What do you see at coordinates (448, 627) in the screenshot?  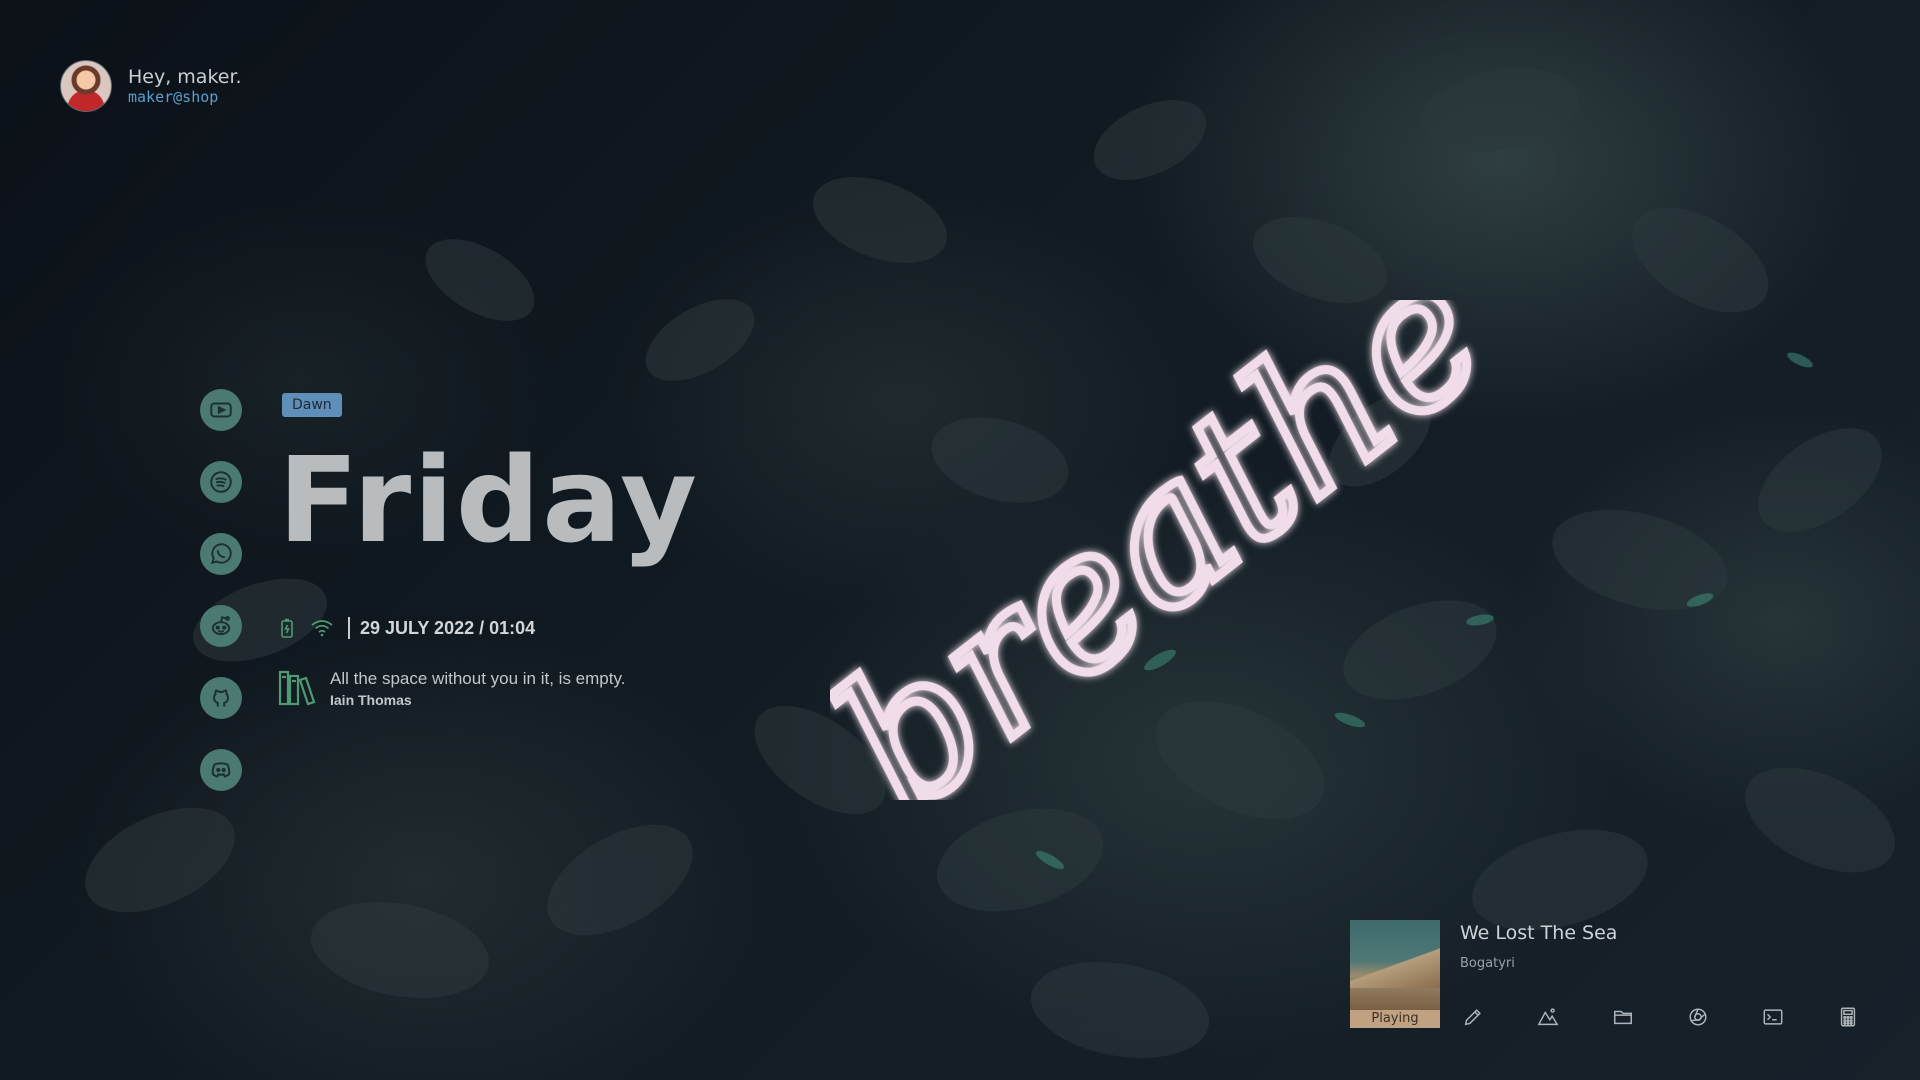 I see `date-time: 29 JULY 2022 / 01:04` at bounding box center [448, 627].